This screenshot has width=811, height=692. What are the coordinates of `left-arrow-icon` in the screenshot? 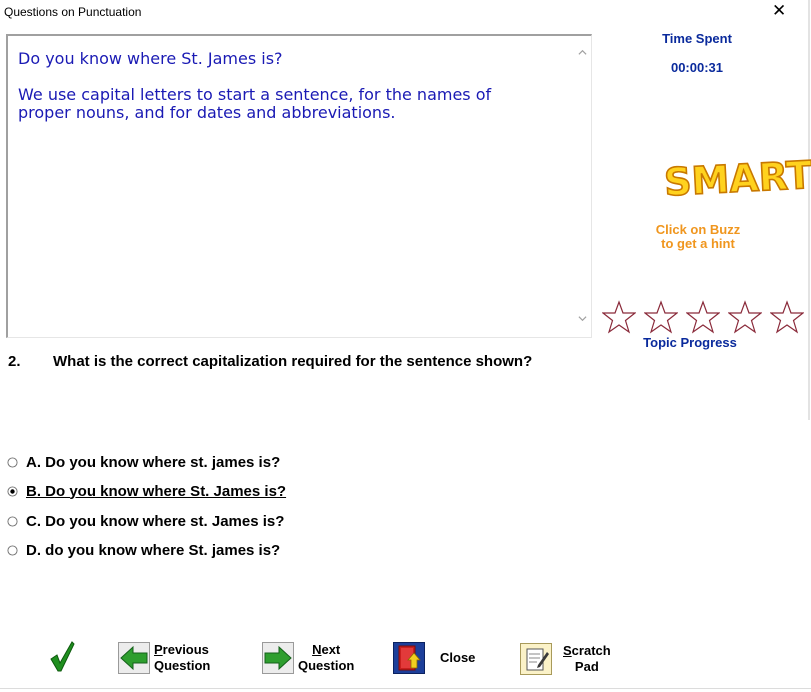 It's located at (134, 658).